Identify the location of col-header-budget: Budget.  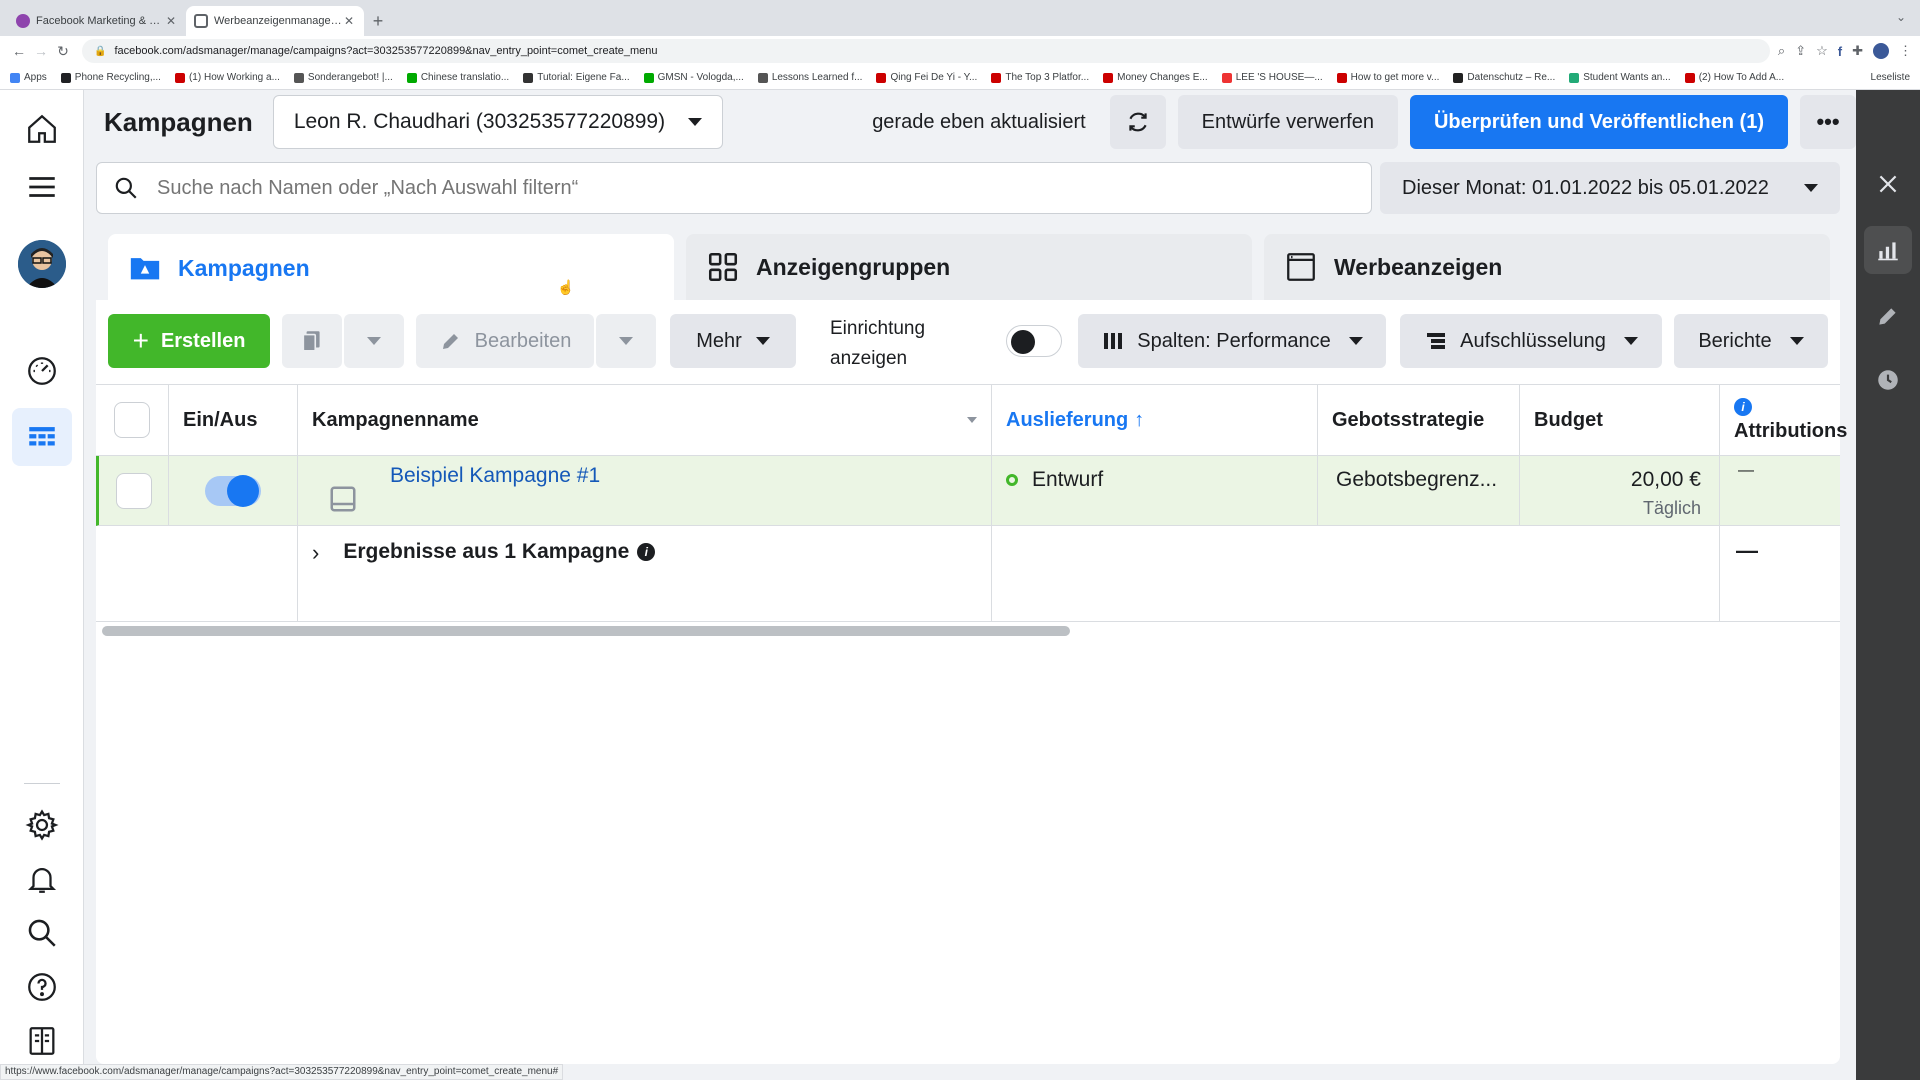
(1620, 420).